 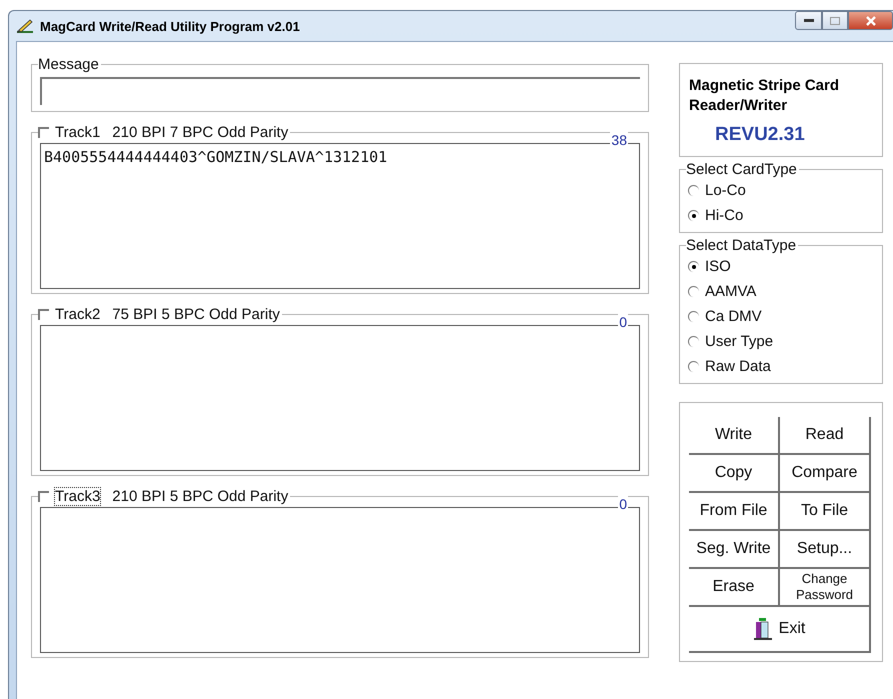 What do you see at coordinates (200, 132) in the screenshot?
I see `track-spec: 210 BPI 7 BPC Odd Parity` at bounding box center [200, 132].